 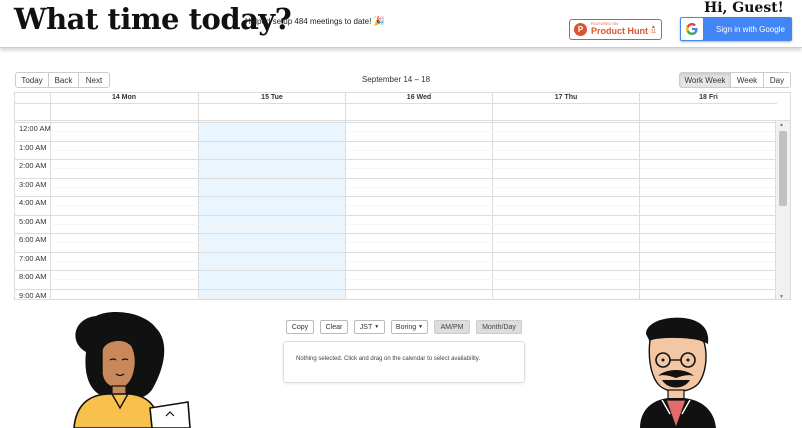 I want to click on time-slot-label: 6:00 AM, so click(x=33, y=239).